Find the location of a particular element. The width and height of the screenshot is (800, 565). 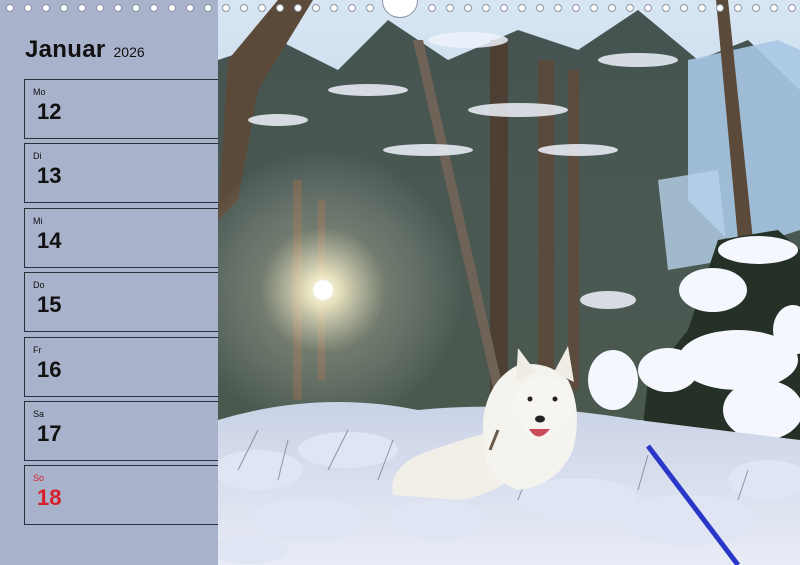

weekday-label: Di is located at coordinates (37, 156).